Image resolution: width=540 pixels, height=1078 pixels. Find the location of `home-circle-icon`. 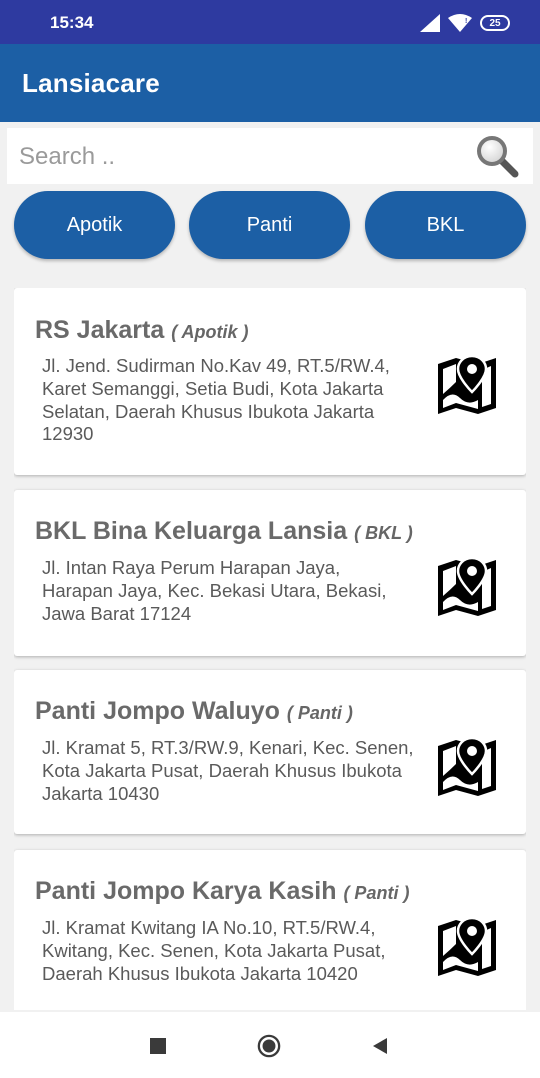

home-circle-icon is located at coordinates (269, 1046).